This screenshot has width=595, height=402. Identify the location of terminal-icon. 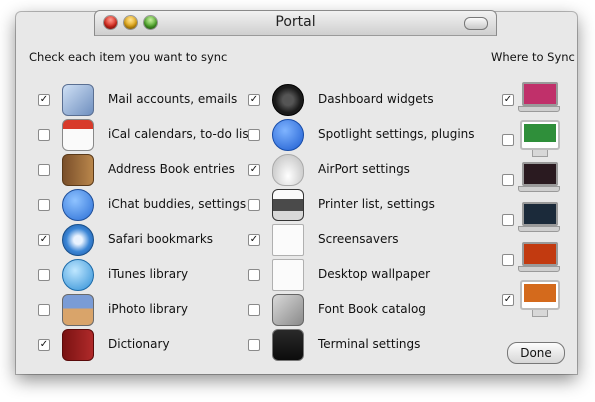
(288, 345).